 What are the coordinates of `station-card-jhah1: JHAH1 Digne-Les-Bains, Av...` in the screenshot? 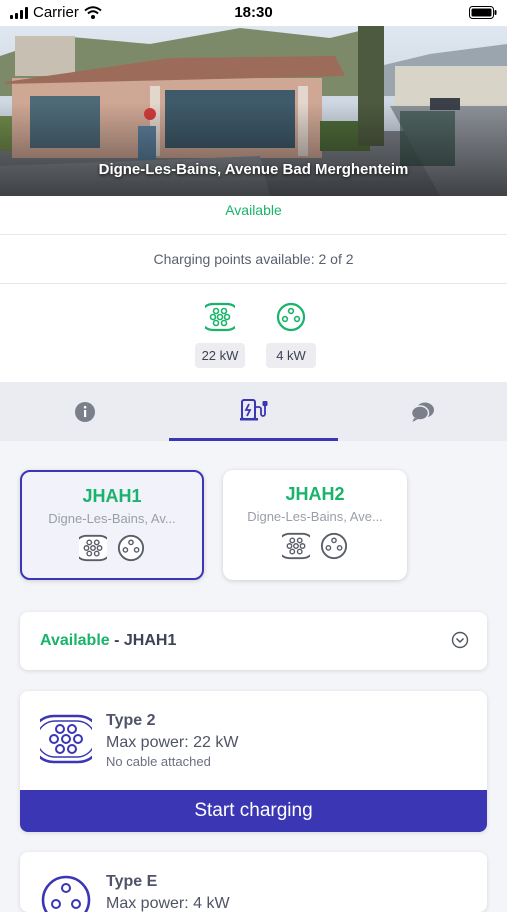 It's located at (112, 525).